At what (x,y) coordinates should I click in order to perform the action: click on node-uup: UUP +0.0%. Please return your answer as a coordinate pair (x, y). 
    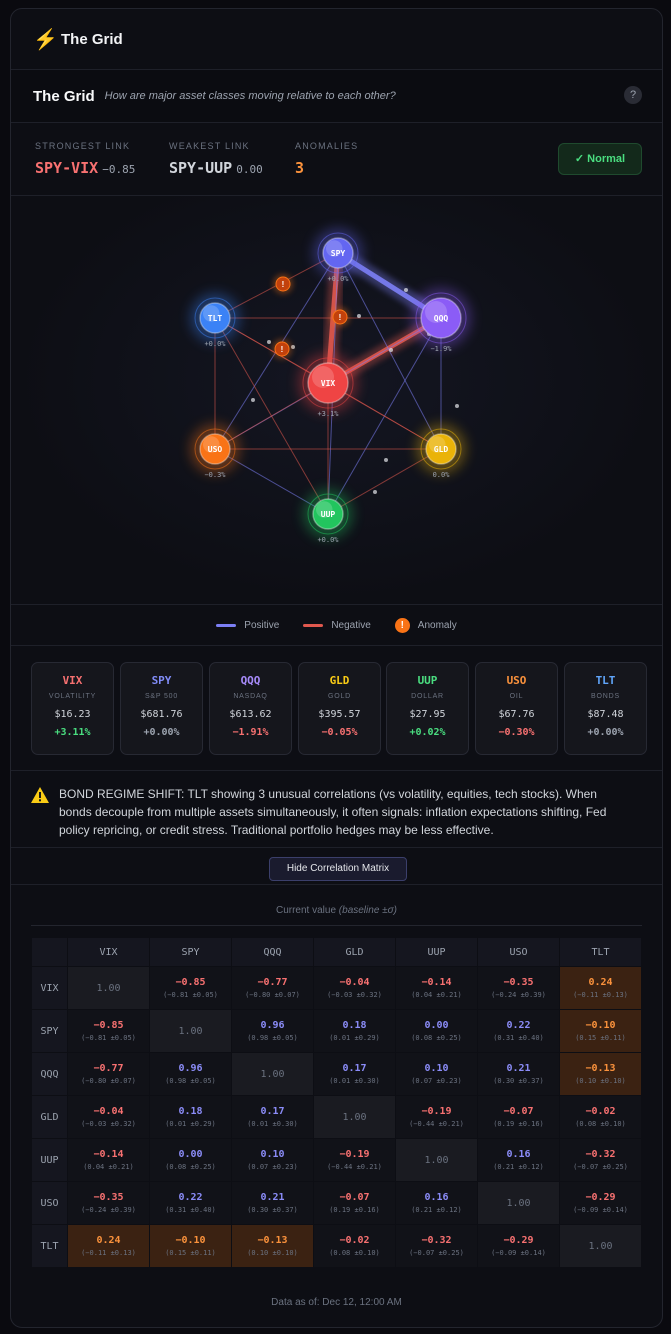
    Looking at the image, I should click on (328, 516).